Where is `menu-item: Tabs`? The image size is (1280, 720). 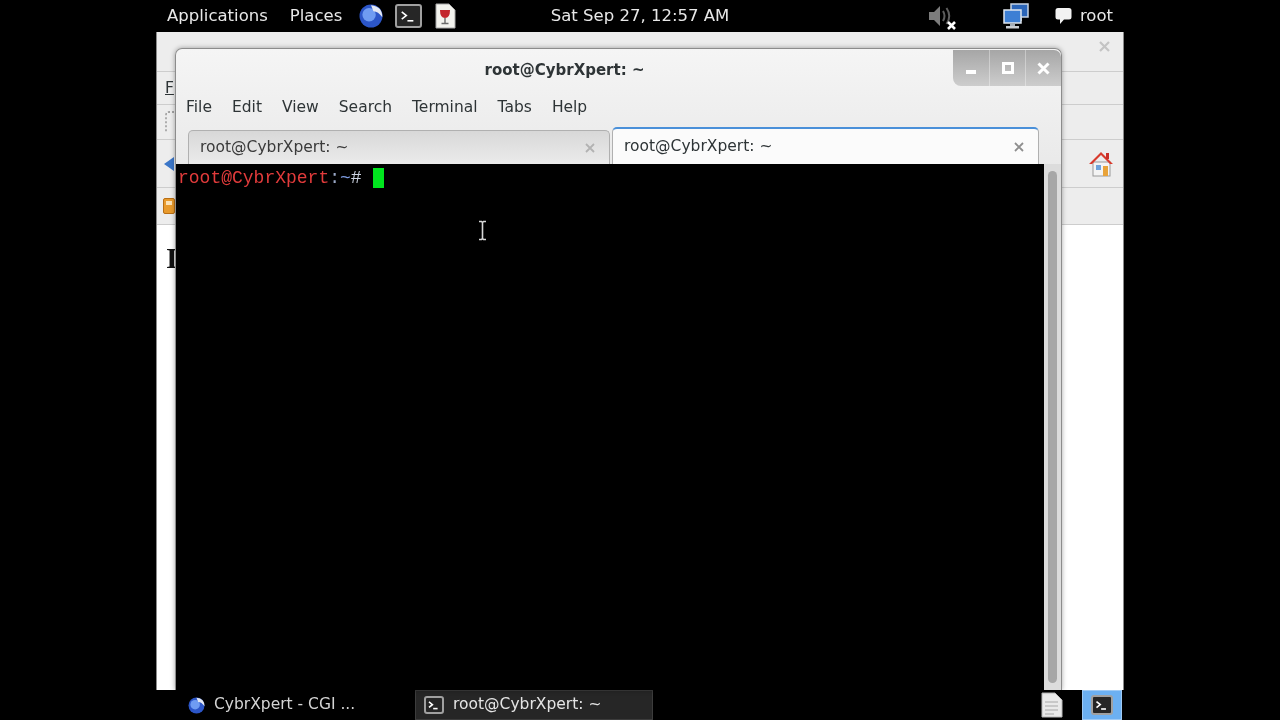
menu-item: Tabs is located at coordinates (514, 107).